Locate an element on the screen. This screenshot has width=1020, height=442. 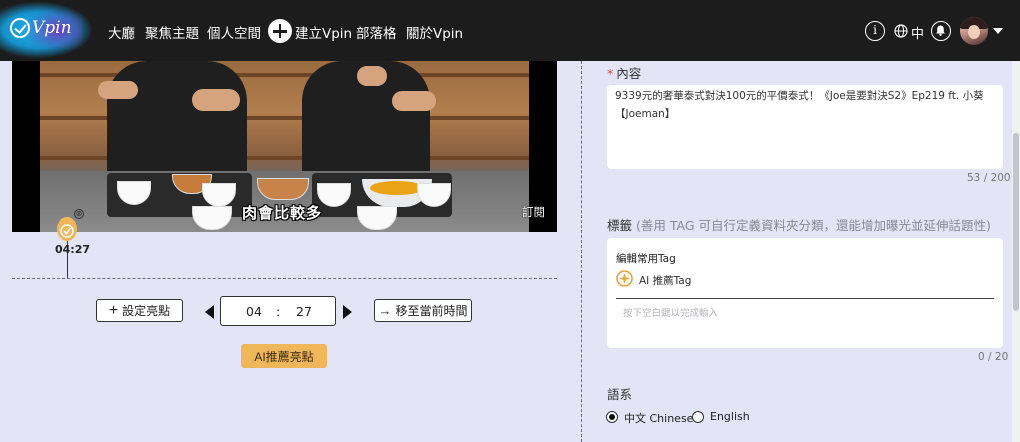
set-highlight-button: + 設定亮點 is located at coordinates (139, 310).